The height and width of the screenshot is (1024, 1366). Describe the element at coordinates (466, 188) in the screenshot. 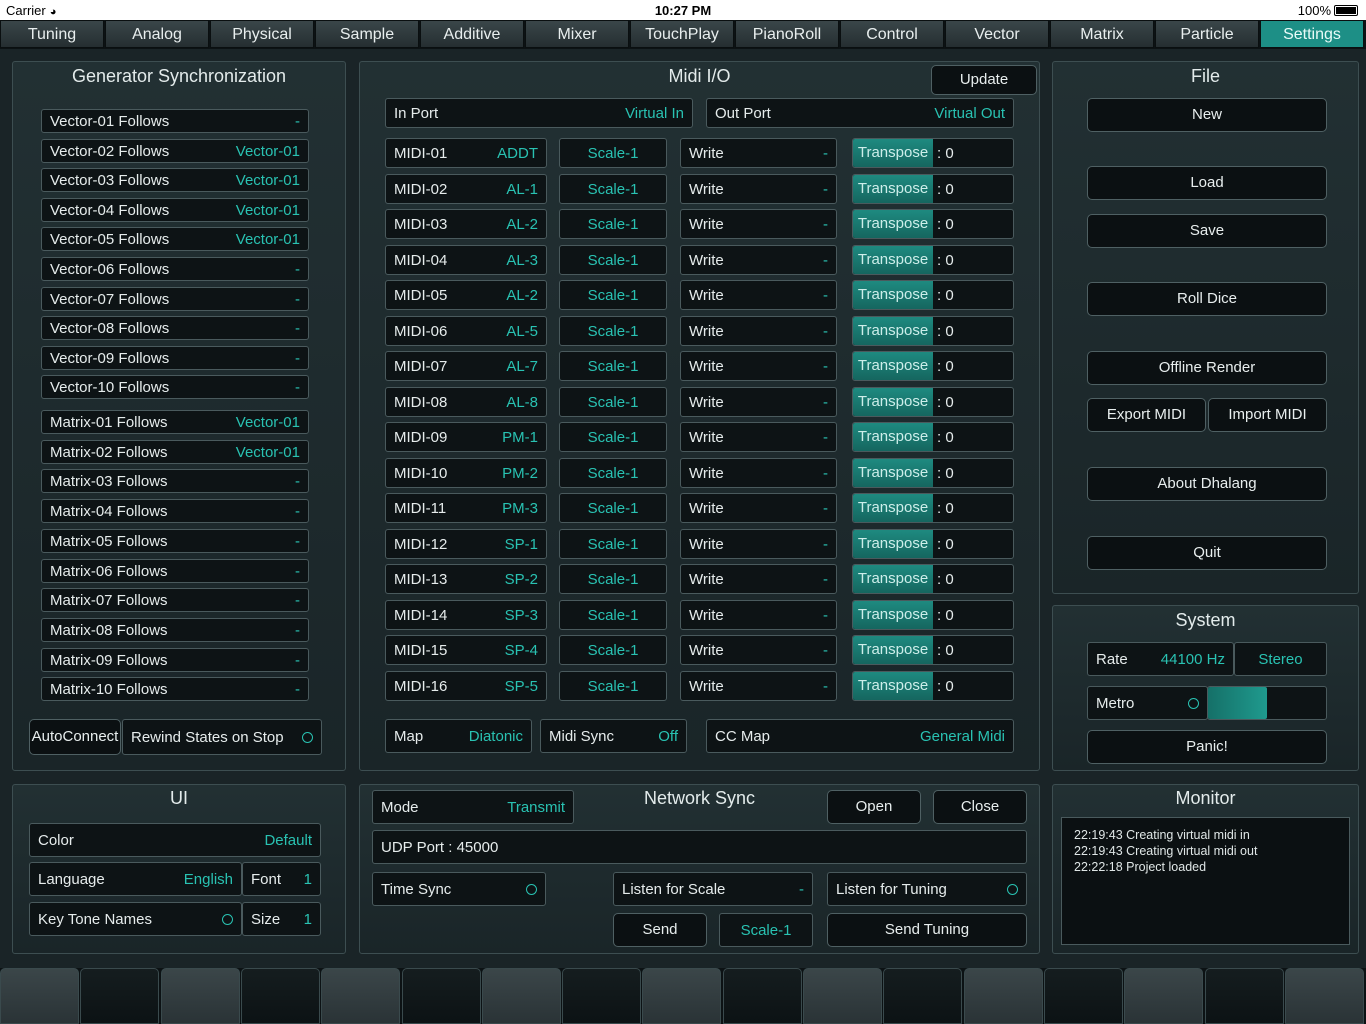

I see `midi-channel-field: MIDI-02 AL-1` at that location.